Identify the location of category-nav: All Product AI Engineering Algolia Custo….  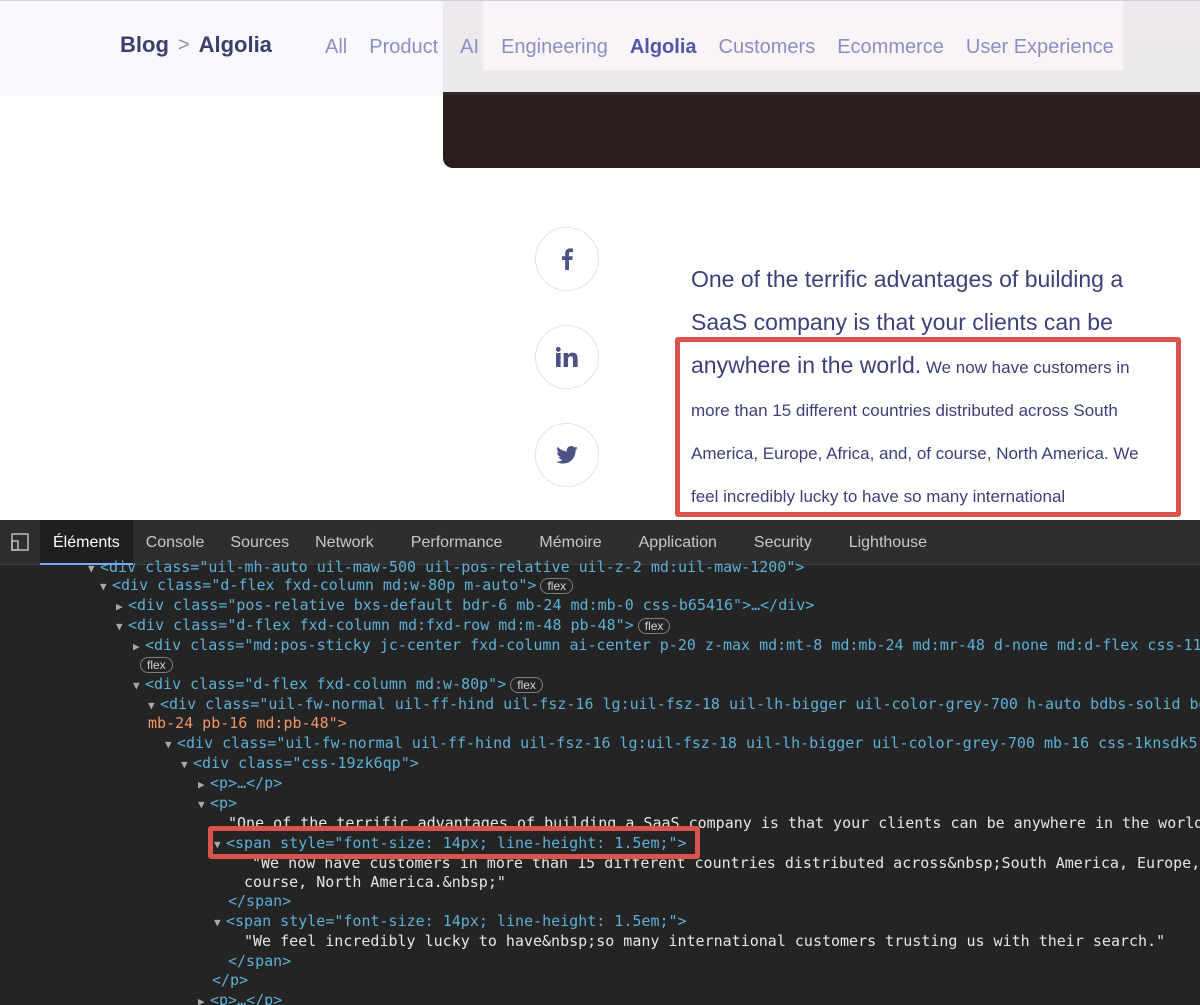
(730, 47).